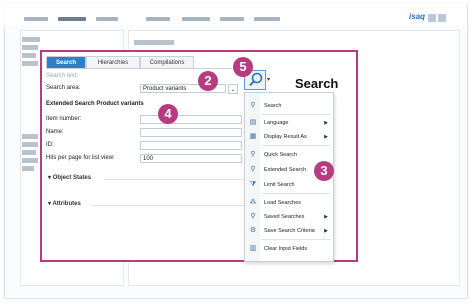 The height and width of the screenshot is (305, 474). What do you see at coordinates (253, 169) in the screenshot?
I see `extended-search-icon: ⚲` at bounding box center [253, 169].